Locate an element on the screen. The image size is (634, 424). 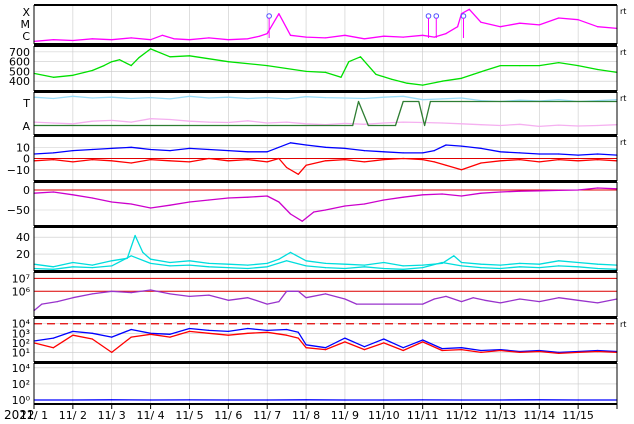
rt-marker-solar-wind-speed: rt is located at coordinates (623, 52).